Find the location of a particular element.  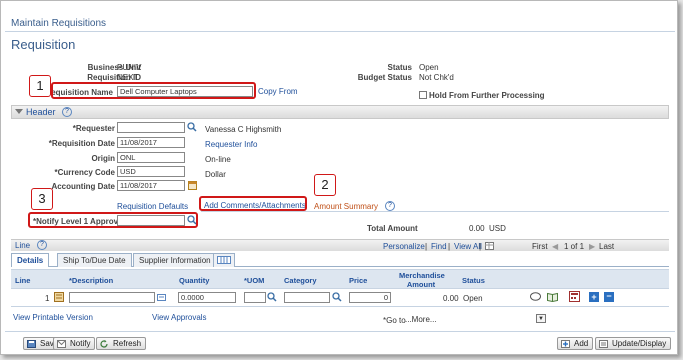

first-label: First is located at coordinates (540, 246).